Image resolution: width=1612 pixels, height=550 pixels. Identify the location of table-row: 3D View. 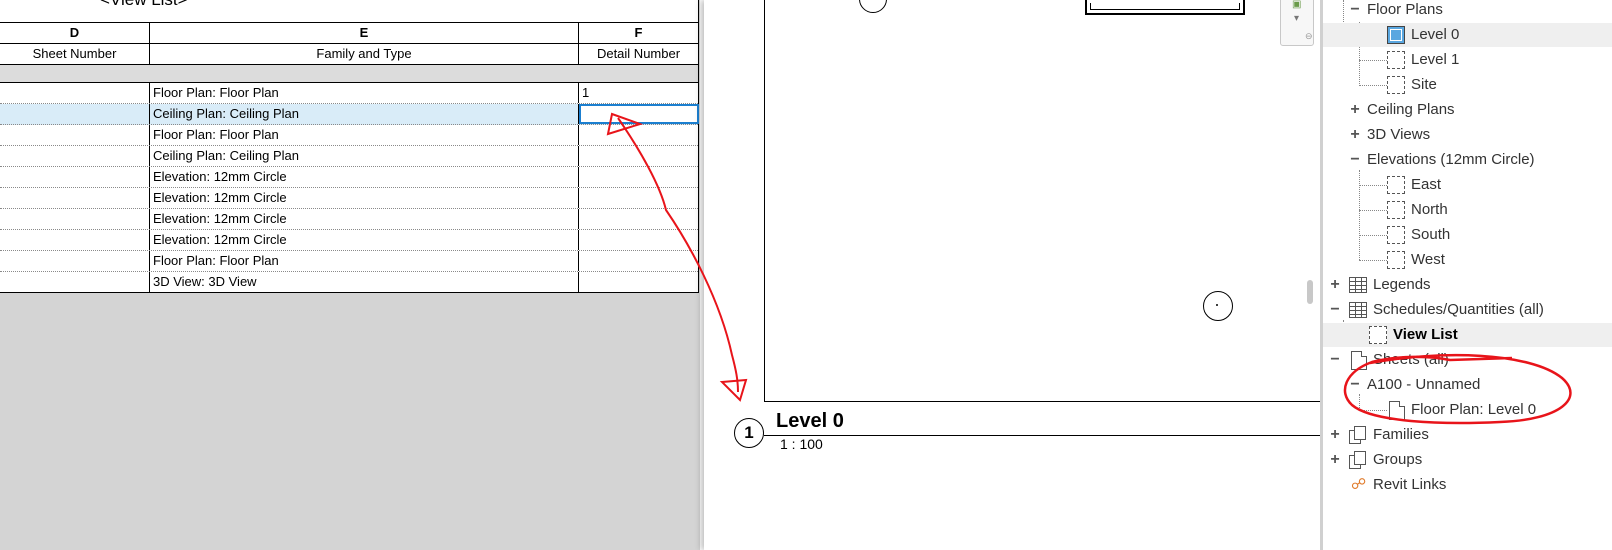
(349, 282).